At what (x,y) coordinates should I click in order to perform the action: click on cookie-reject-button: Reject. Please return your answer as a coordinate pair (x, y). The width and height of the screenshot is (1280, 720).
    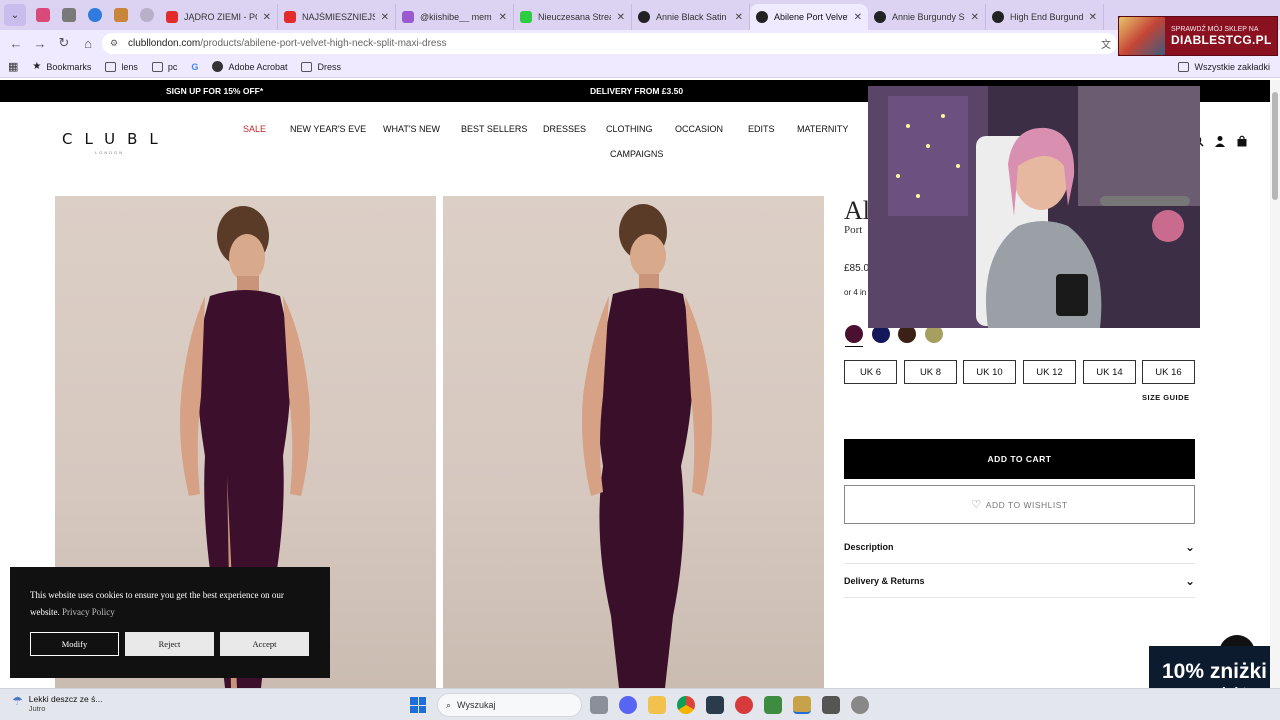
    Looking at the image, I should click on (169, 644).